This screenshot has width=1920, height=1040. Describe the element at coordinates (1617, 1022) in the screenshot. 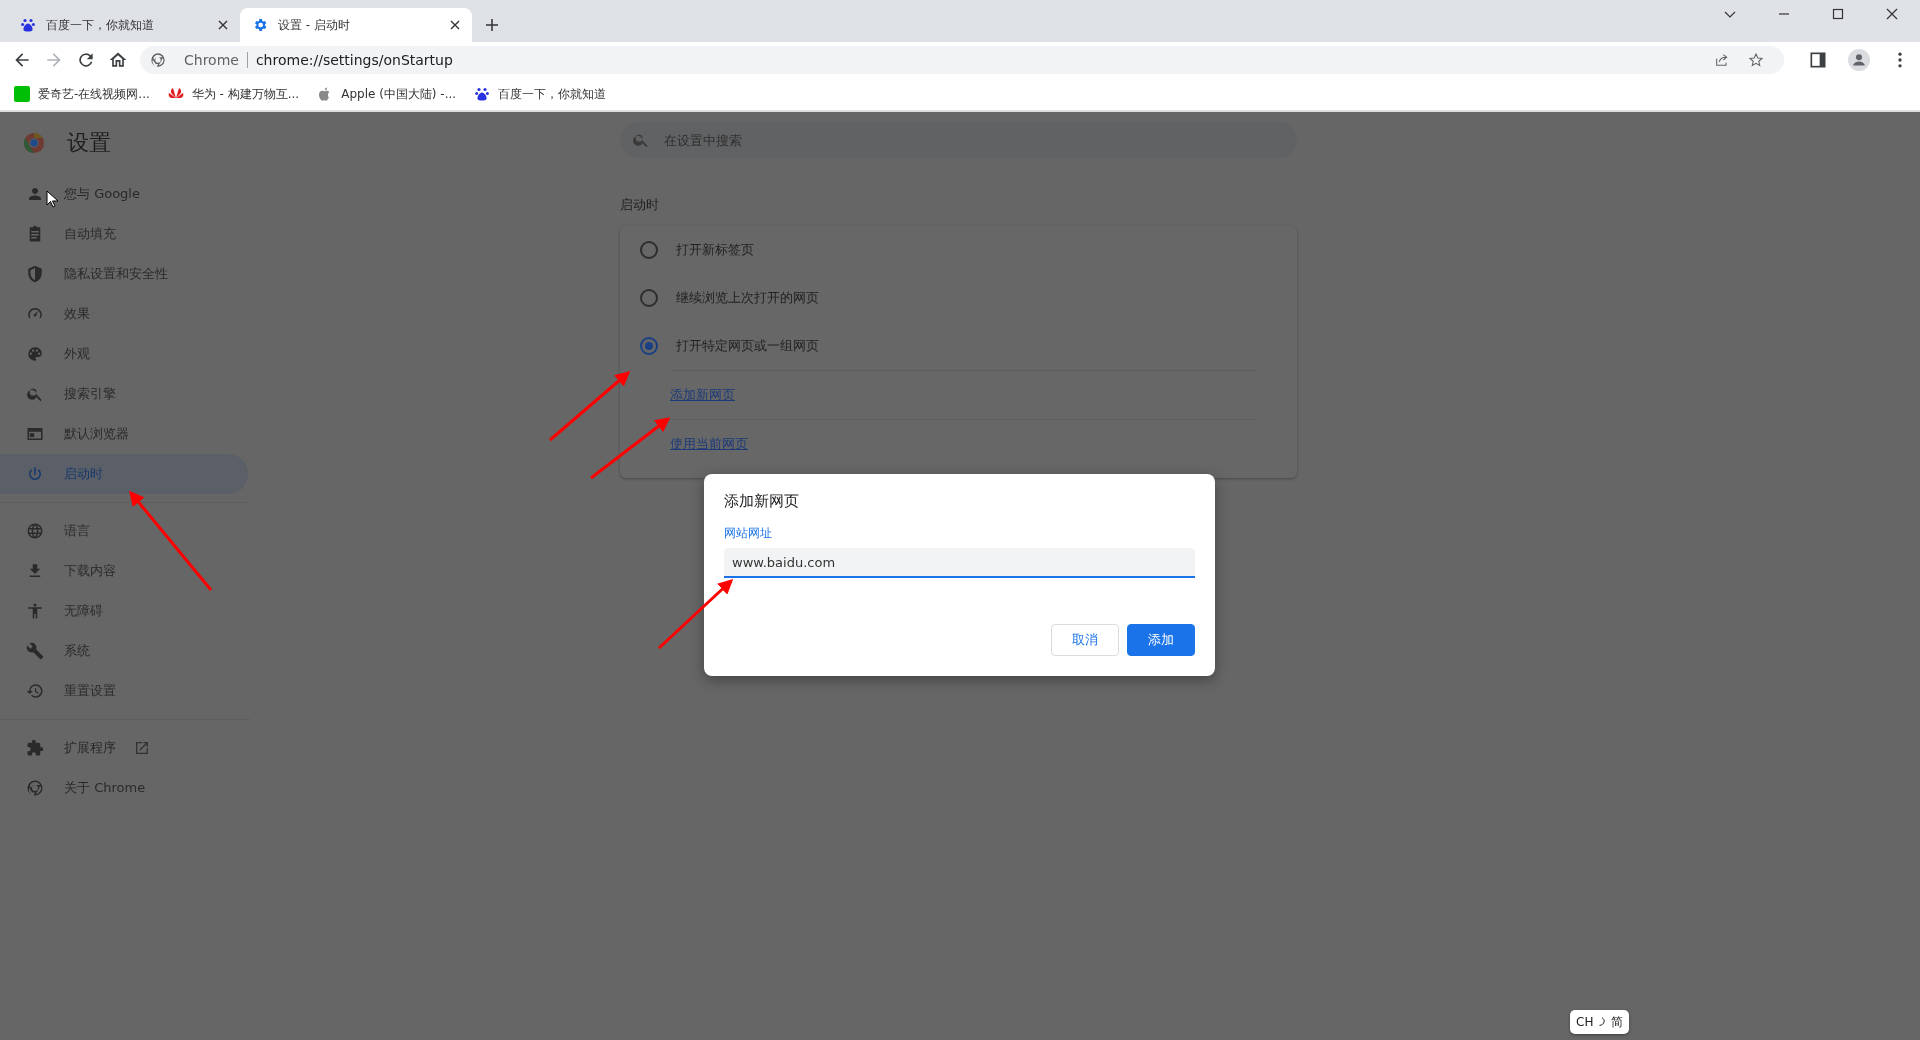

I see `ime-mode: 简` at that location.